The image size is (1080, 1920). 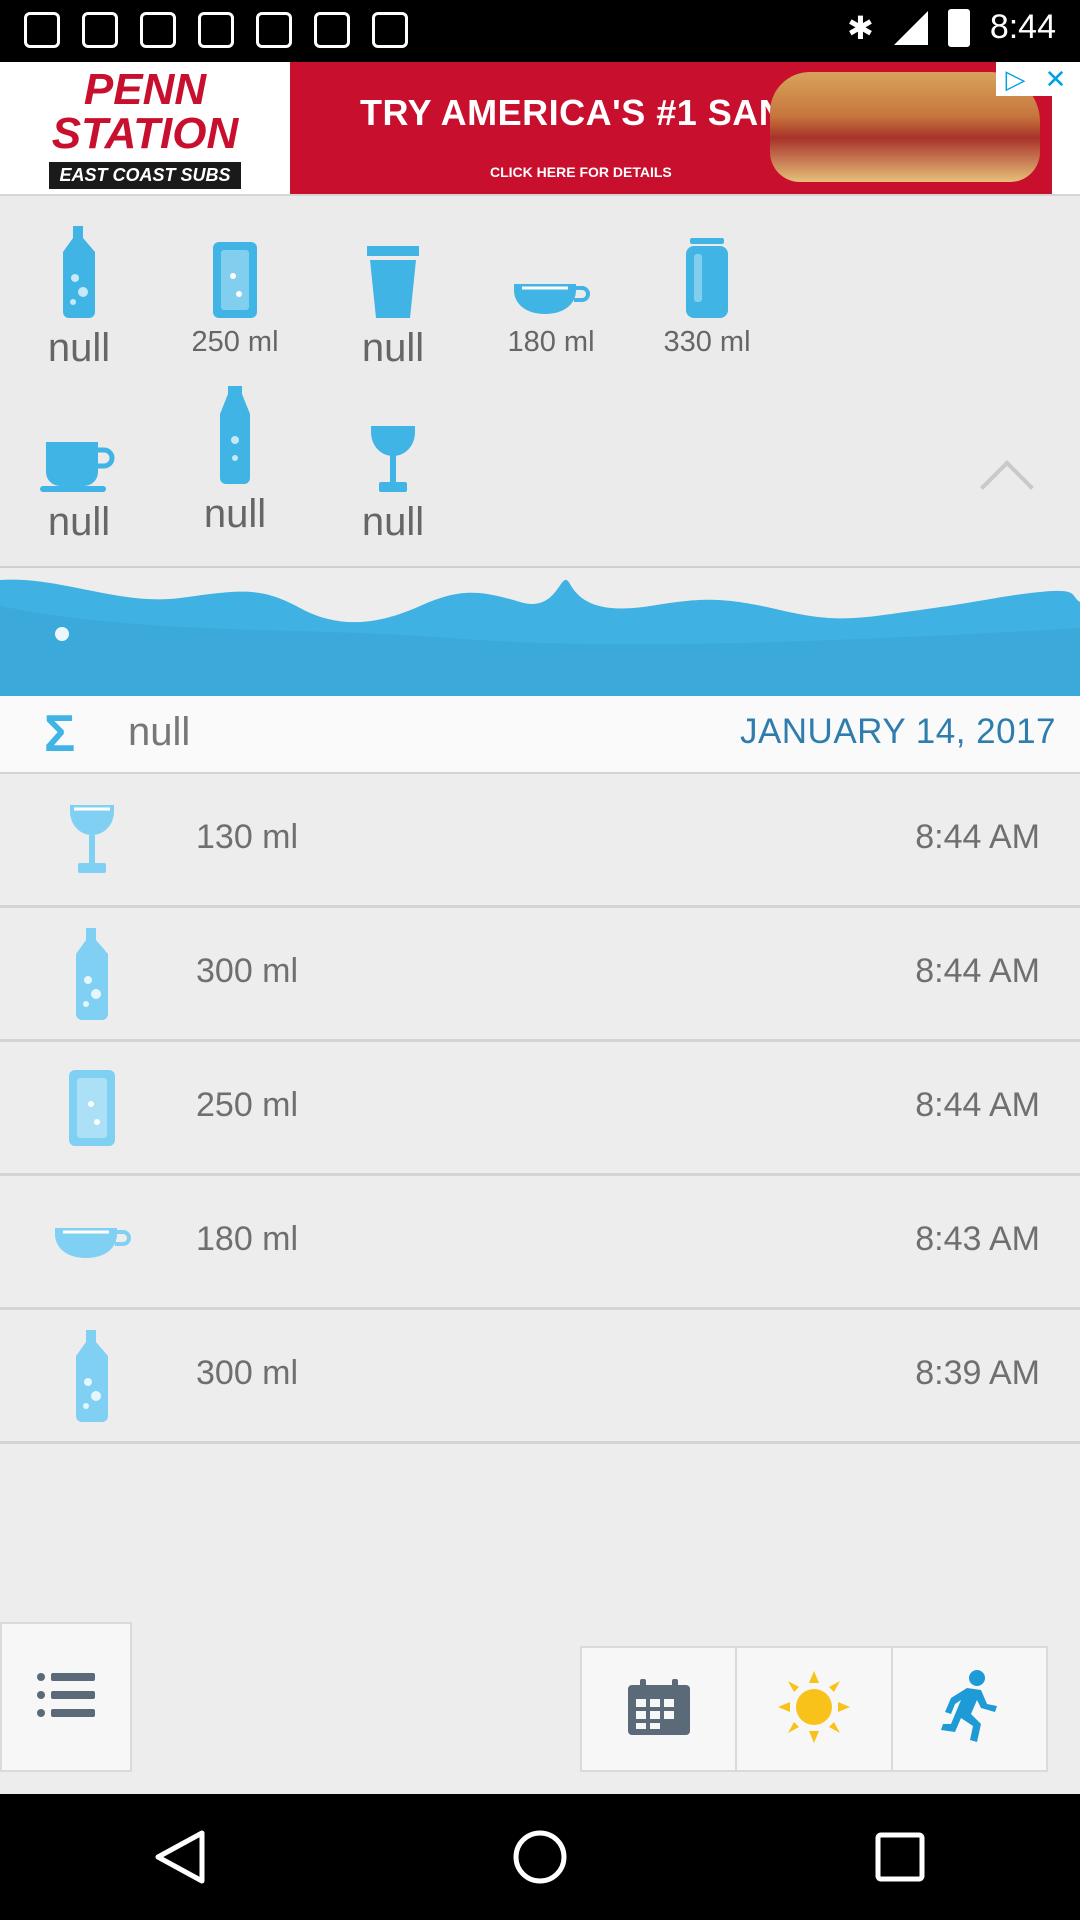 What do you see at coordinates (540, 1243) in the screenshot?
I see `list-item: 180 ml 8:43 AM` at bounding box center [540, 1243].